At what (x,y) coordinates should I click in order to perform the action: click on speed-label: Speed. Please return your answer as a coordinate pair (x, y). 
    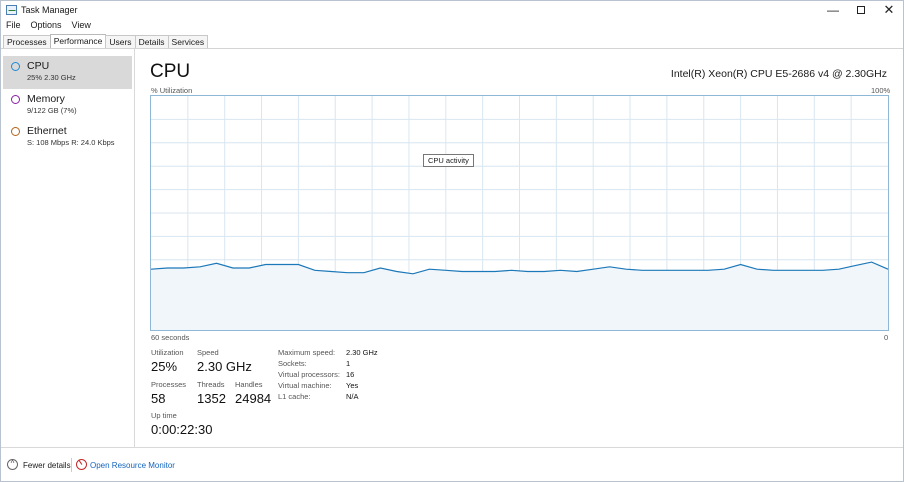
    Looking at the image, I should click on (208, 352).